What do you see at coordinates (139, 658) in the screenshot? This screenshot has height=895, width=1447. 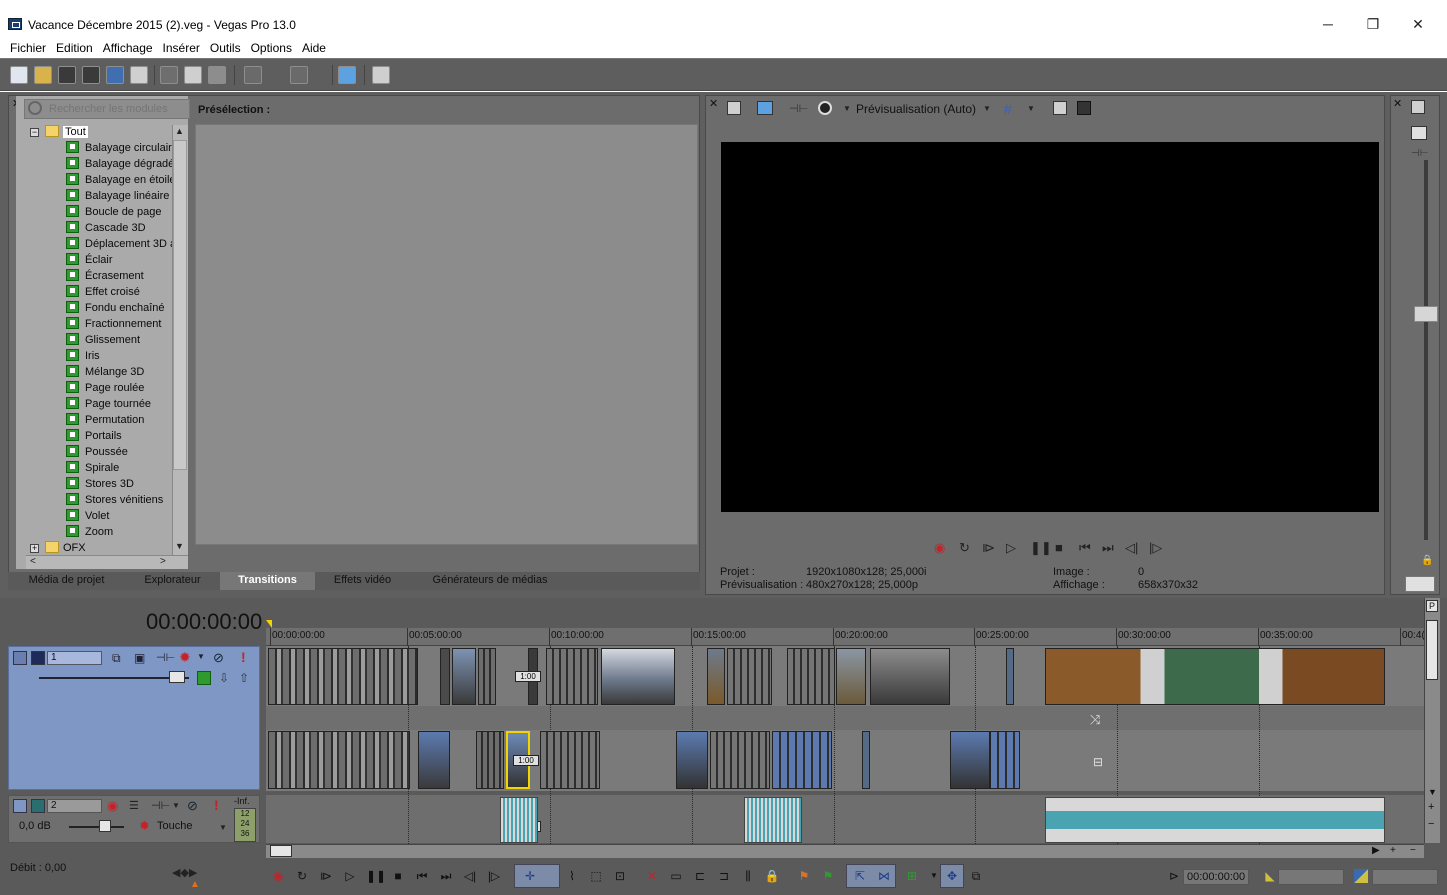 I see `compositing-icon: ▣` at bounding box center [139, 658].